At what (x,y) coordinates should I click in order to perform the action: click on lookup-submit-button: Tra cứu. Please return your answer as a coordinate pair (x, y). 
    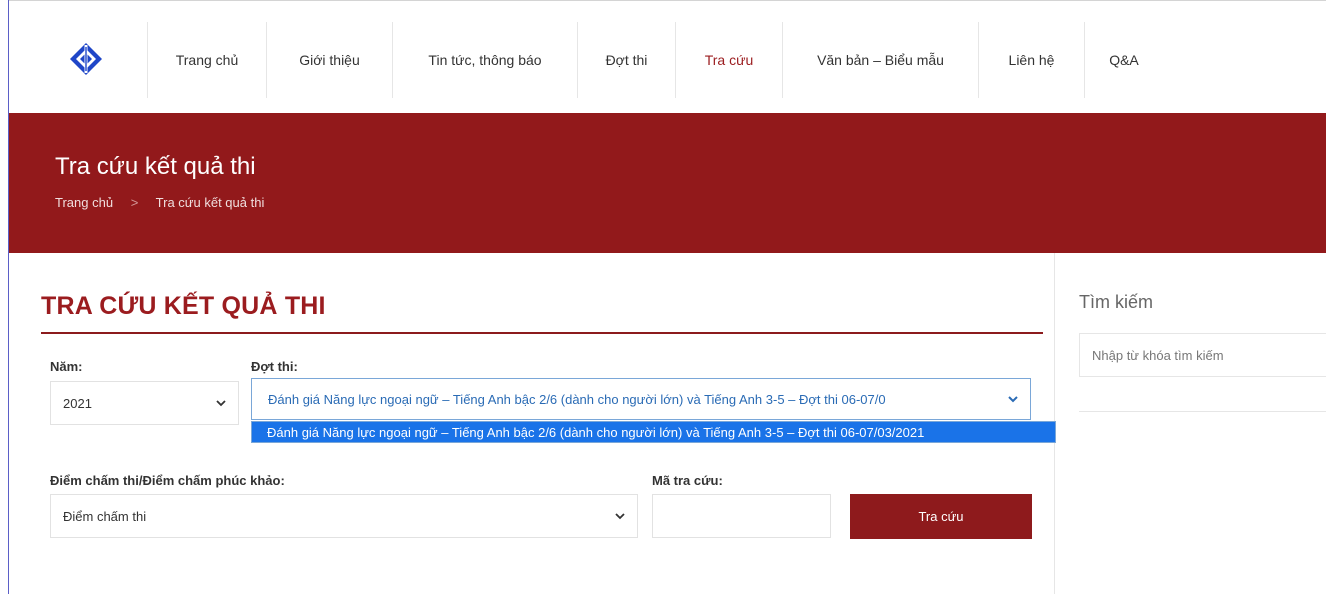
    Looking at the image, I should click on (941, 516).